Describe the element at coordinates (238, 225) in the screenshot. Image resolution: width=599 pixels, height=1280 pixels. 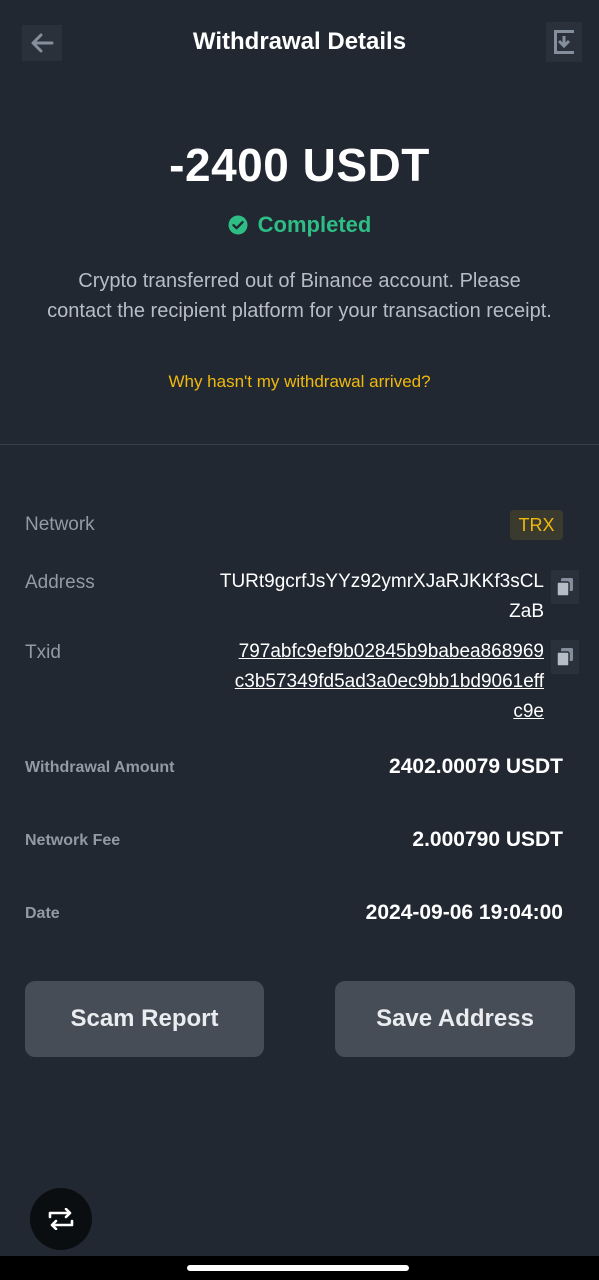
I see `check-circle-icon` at that location.